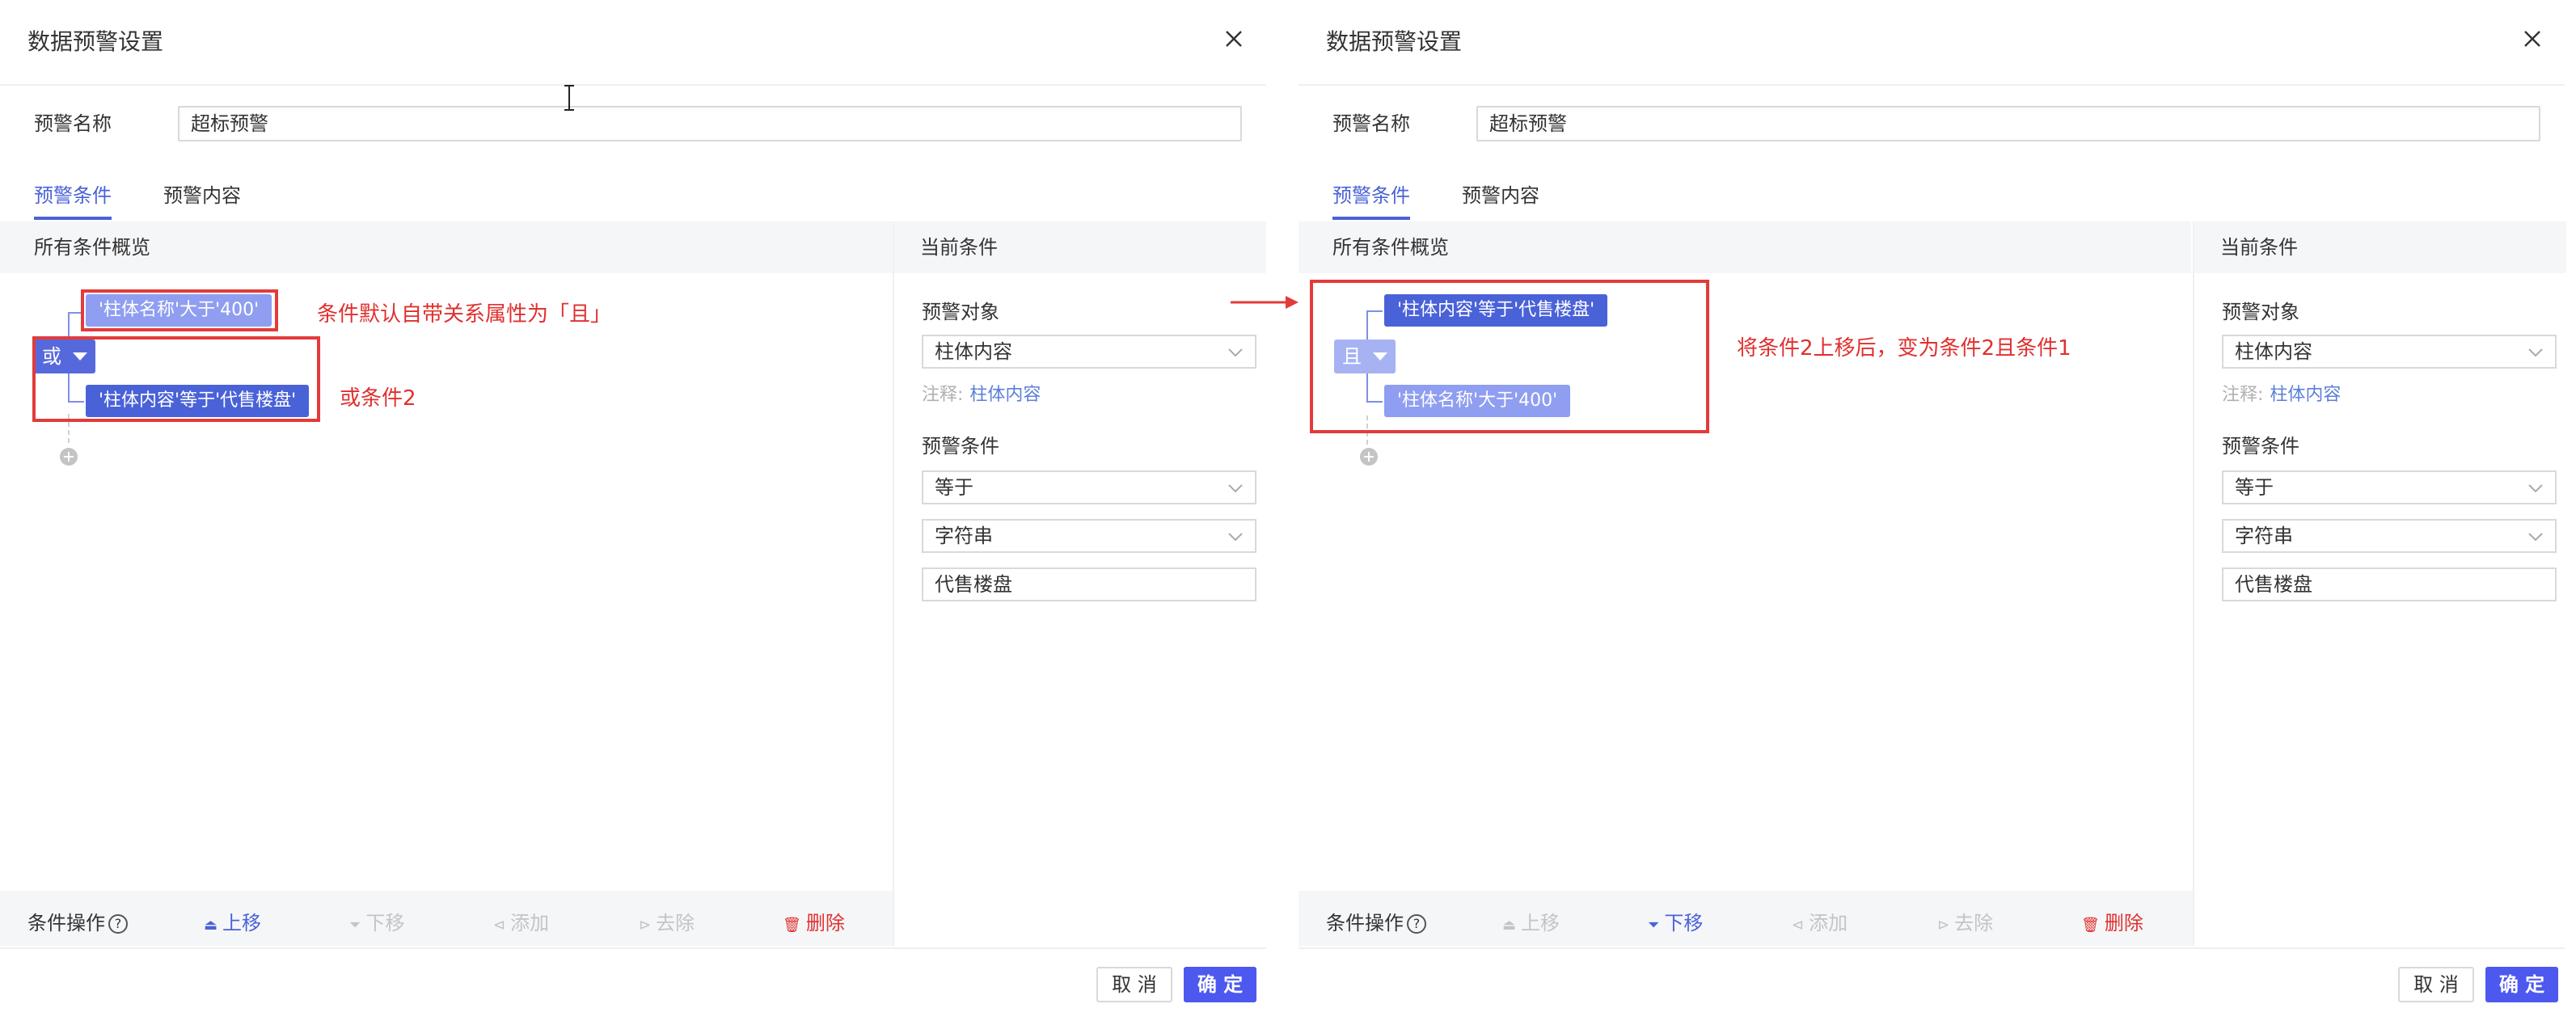  Describe the element at coordinates (1265, 302) in the screenshot. I see `transition-arrow-icon` at that location.